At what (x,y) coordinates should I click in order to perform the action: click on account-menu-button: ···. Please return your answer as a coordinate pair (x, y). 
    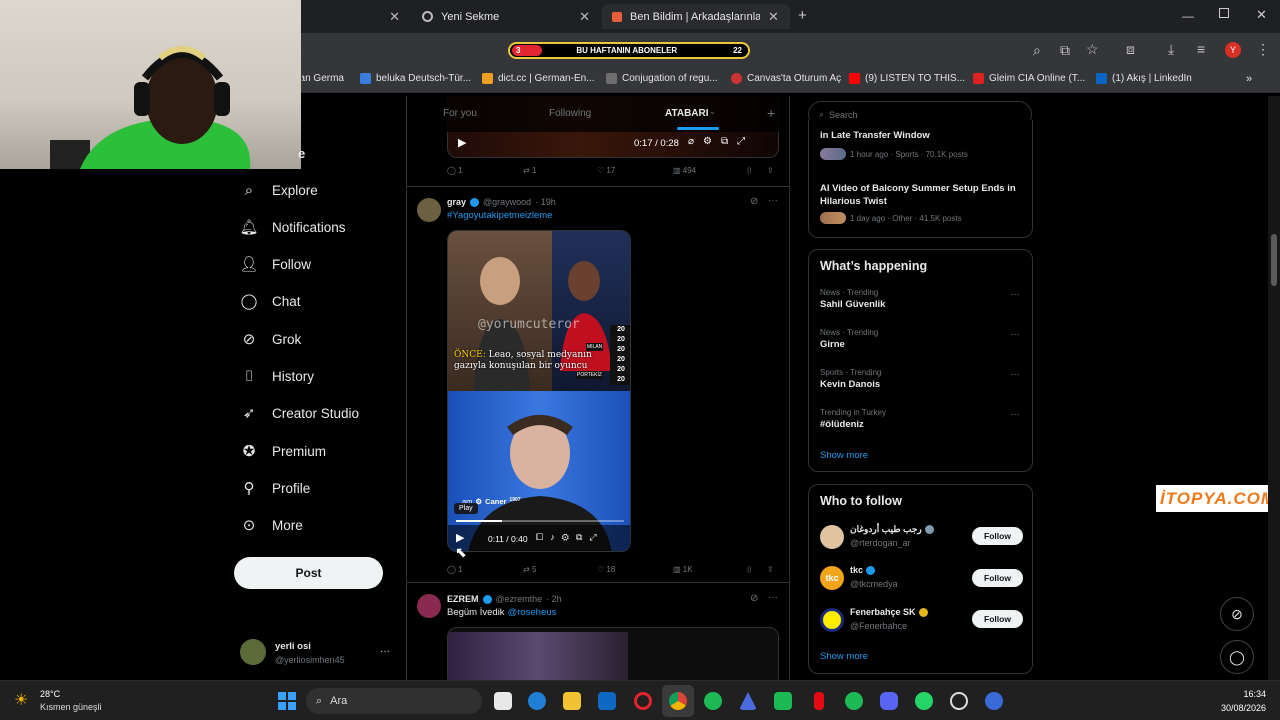
    Looking at the image, I should click on (385, 651).